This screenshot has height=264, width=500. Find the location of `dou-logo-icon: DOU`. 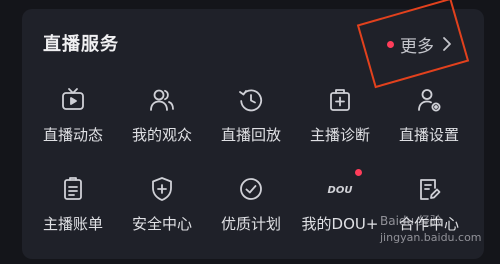

dou-logo-icon: DOU is located at coordinates (340, 189).